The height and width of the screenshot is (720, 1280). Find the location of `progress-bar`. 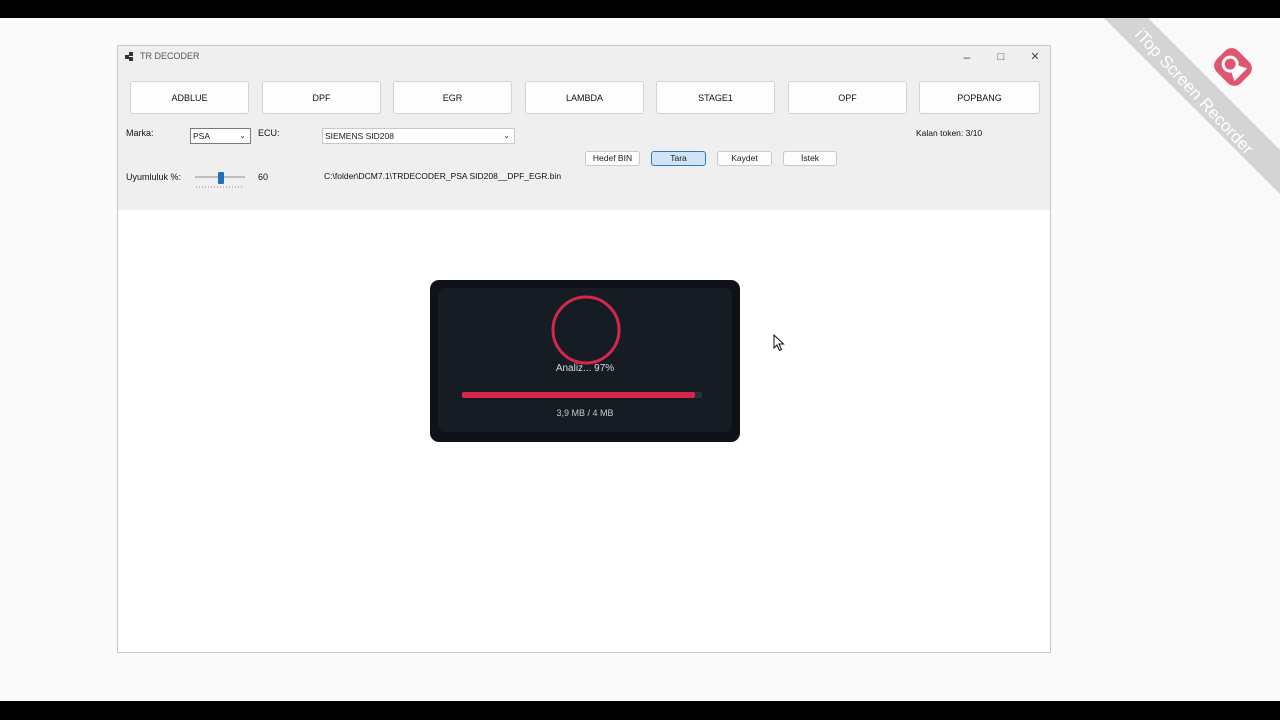

progress-bar is located at coordinates (582, 395).